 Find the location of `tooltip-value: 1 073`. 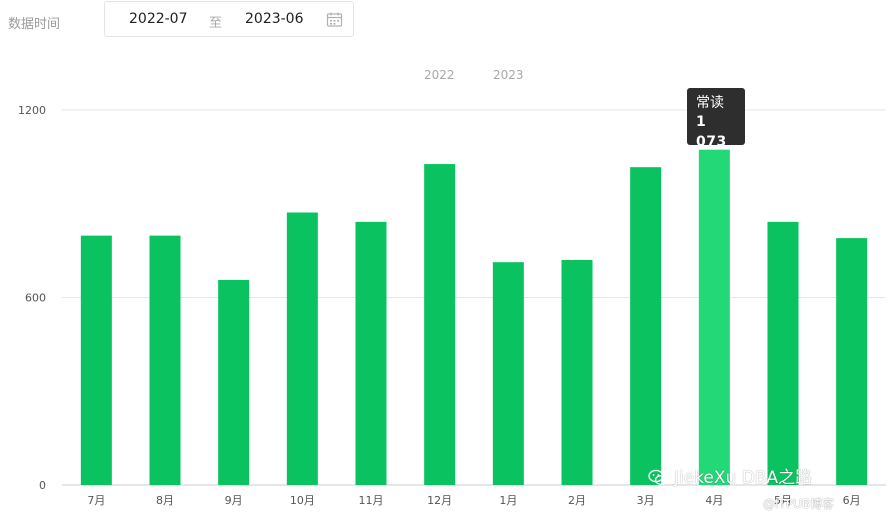

tooltip-value: 1 073 is located at coordinates (711, 132).